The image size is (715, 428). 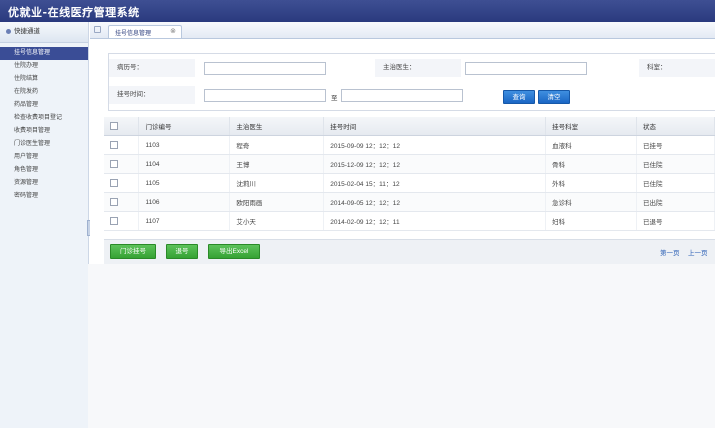 What do you see at coordinates (74, 12) in the screenshot?
I see `app-title: 优就业-在线医疗管理系统` at bounding box center [74, 12].